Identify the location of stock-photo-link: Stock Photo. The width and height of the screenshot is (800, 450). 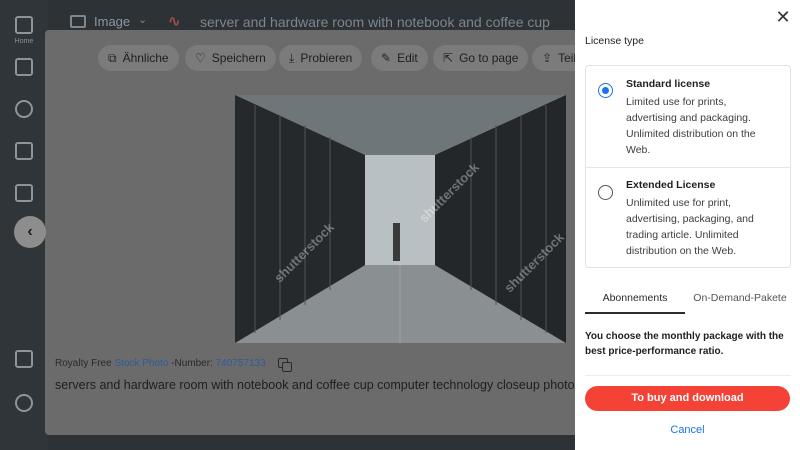
(141, 363).